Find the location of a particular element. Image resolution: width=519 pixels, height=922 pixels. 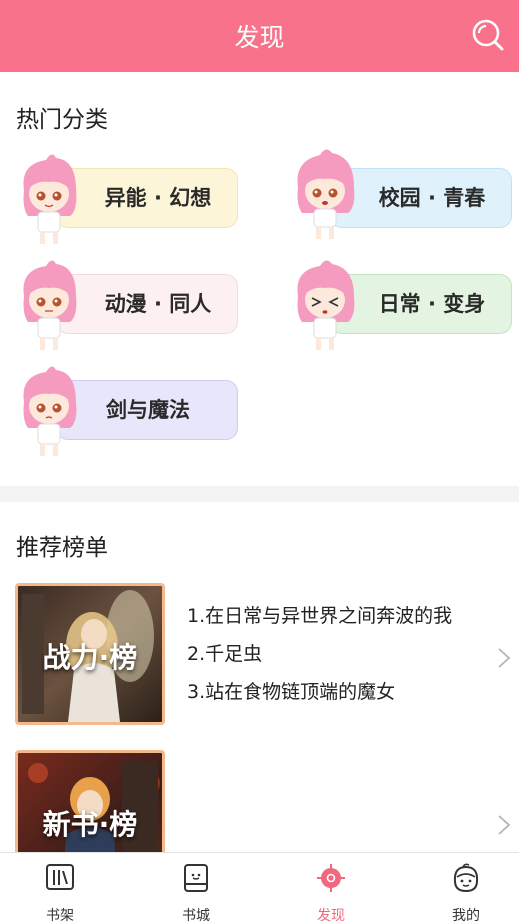

search-icon is located at coordinates (488, 35).